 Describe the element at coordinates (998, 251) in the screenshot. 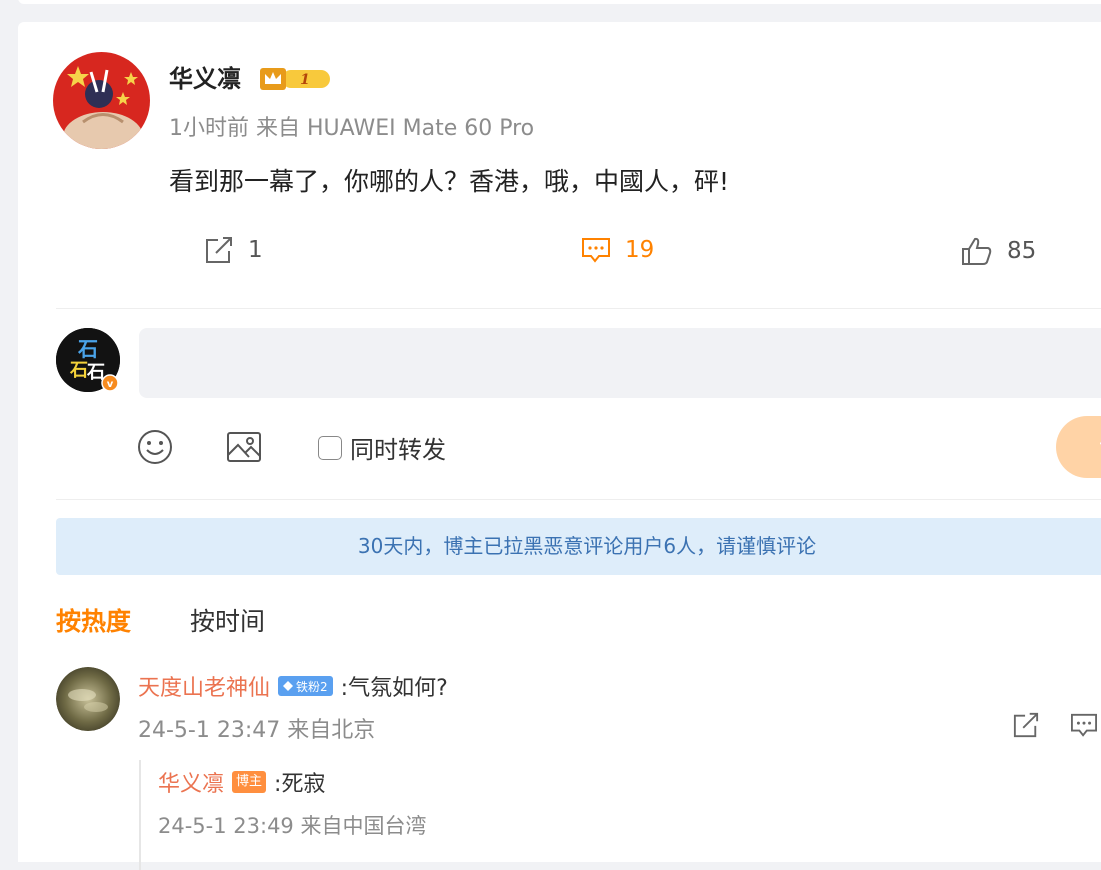

I see `like-button: 85` at that location.